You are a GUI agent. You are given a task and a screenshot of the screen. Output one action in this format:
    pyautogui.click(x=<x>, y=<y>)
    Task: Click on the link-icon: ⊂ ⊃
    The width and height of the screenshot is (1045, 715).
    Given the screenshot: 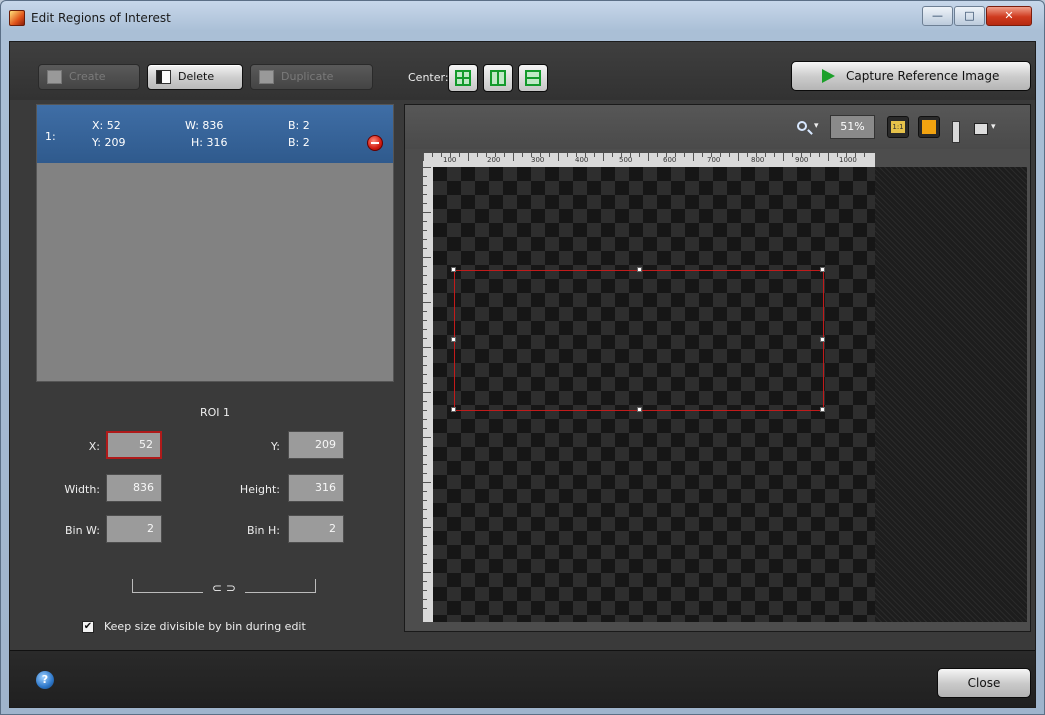 What is the action you would take?
    pyautogui.click(x=224, y=588)
    